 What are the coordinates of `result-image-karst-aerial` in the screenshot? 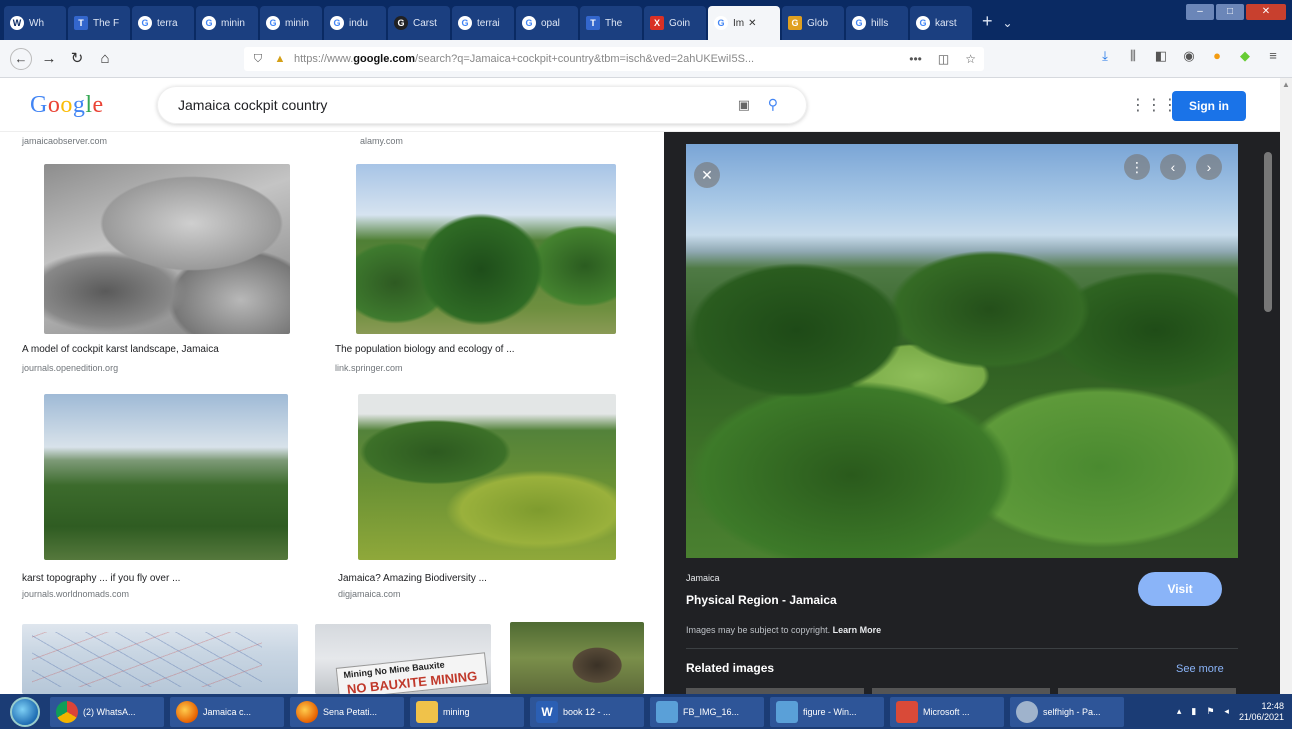 It's located at (166, 477).